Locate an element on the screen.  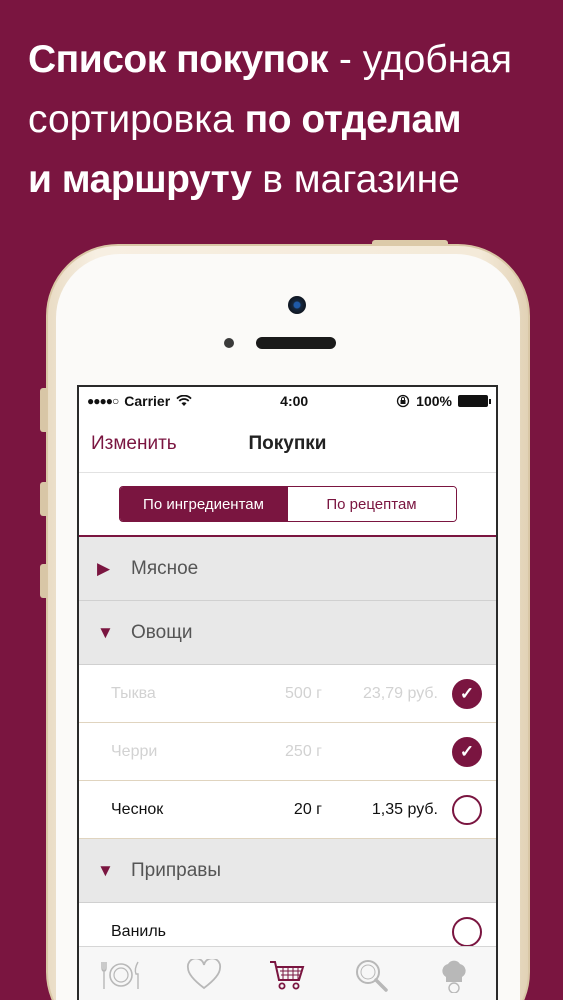
power-button is located at coordinates (410, 243).